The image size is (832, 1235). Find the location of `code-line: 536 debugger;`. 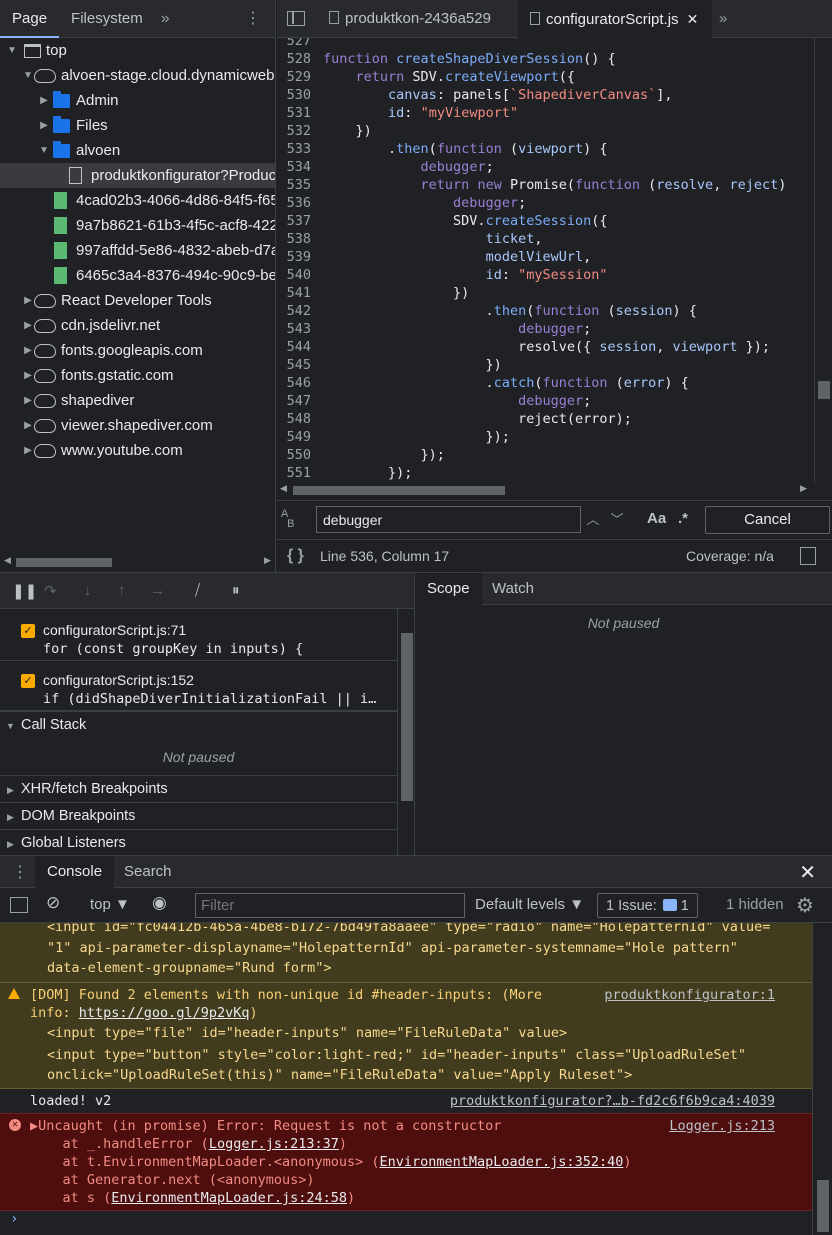

code-line: 536 debugger; is located at coordinates (554, 203).